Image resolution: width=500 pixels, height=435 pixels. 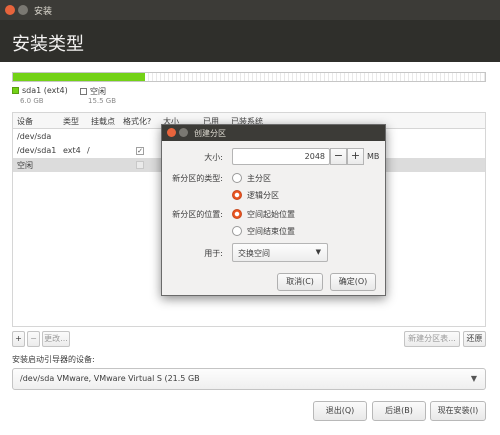 I want to click on row-device: /dev/sda, so click(x=34, y=136).